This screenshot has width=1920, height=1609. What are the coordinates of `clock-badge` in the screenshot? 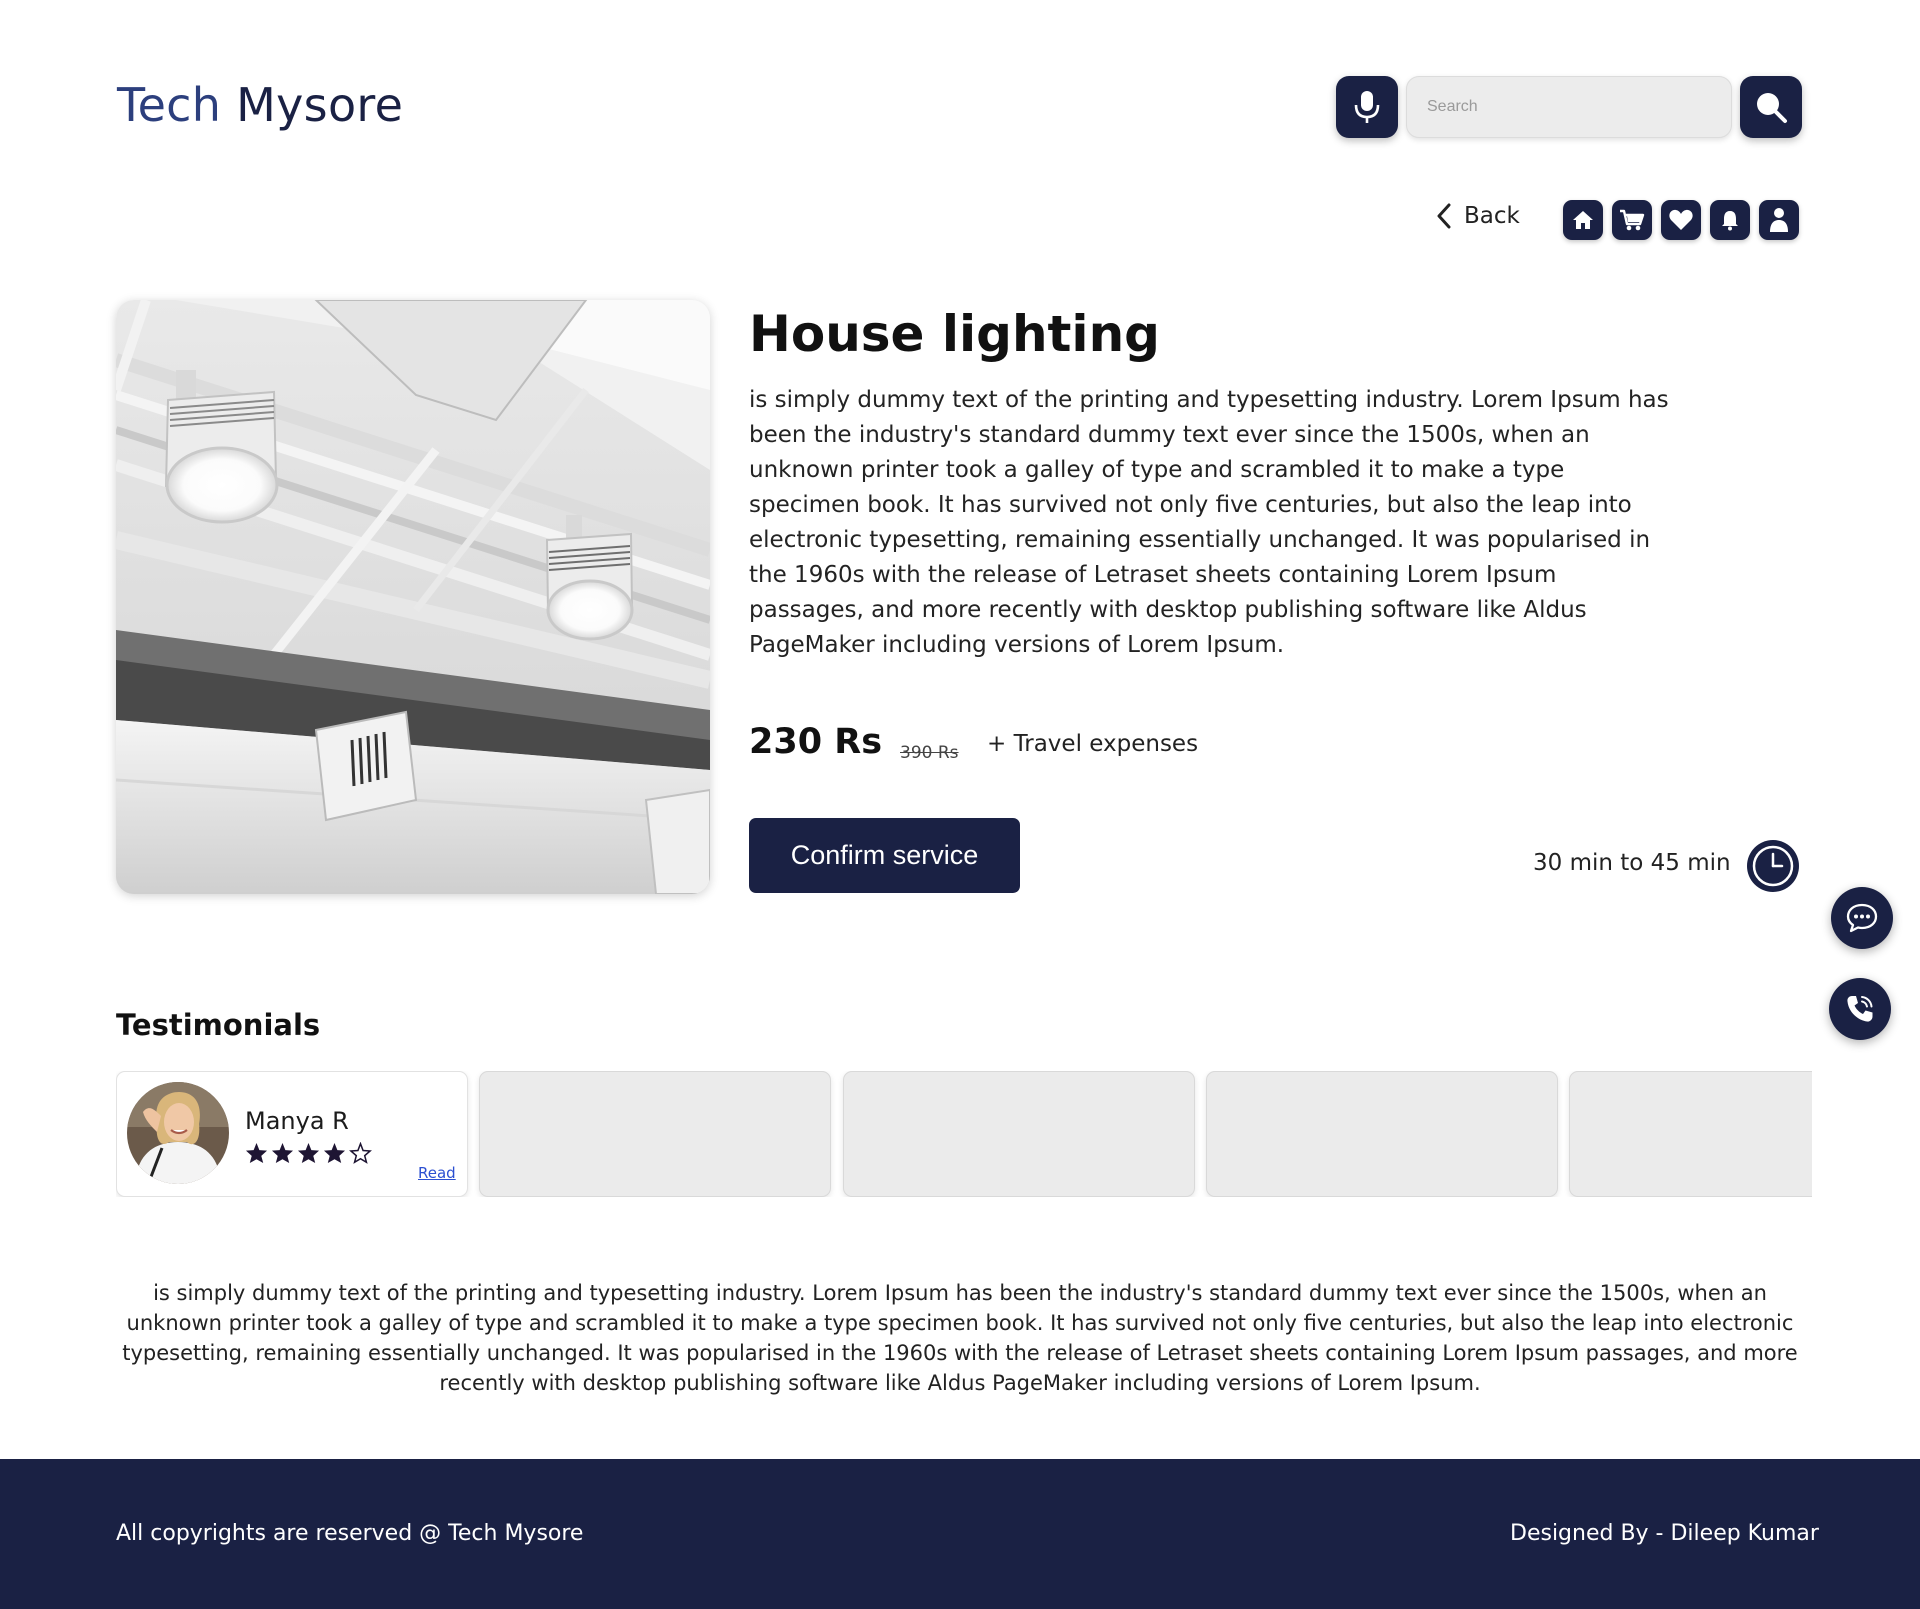 It's located at (1773, 866).